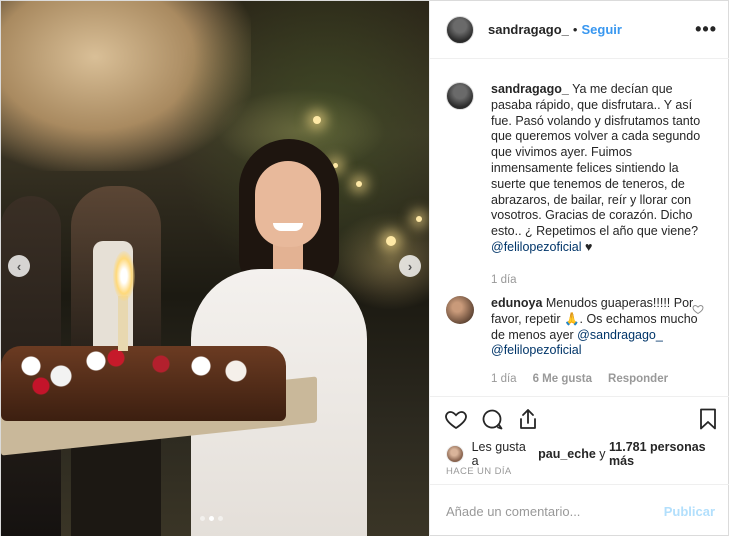 The image size is (729, 536). Describe the element at coordinates (288, 227) in the screenshot. I see `bride-smile` at that location.